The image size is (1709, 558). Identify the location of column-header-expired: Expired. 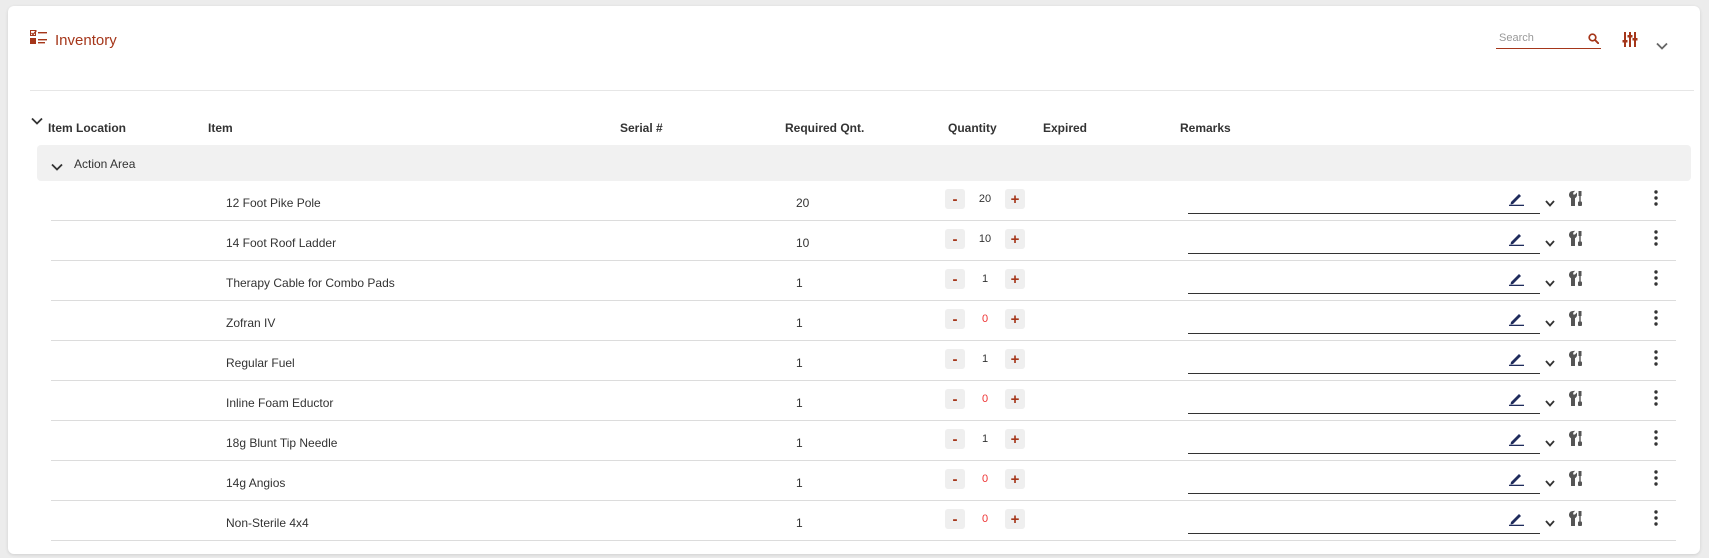
(1065, 128).